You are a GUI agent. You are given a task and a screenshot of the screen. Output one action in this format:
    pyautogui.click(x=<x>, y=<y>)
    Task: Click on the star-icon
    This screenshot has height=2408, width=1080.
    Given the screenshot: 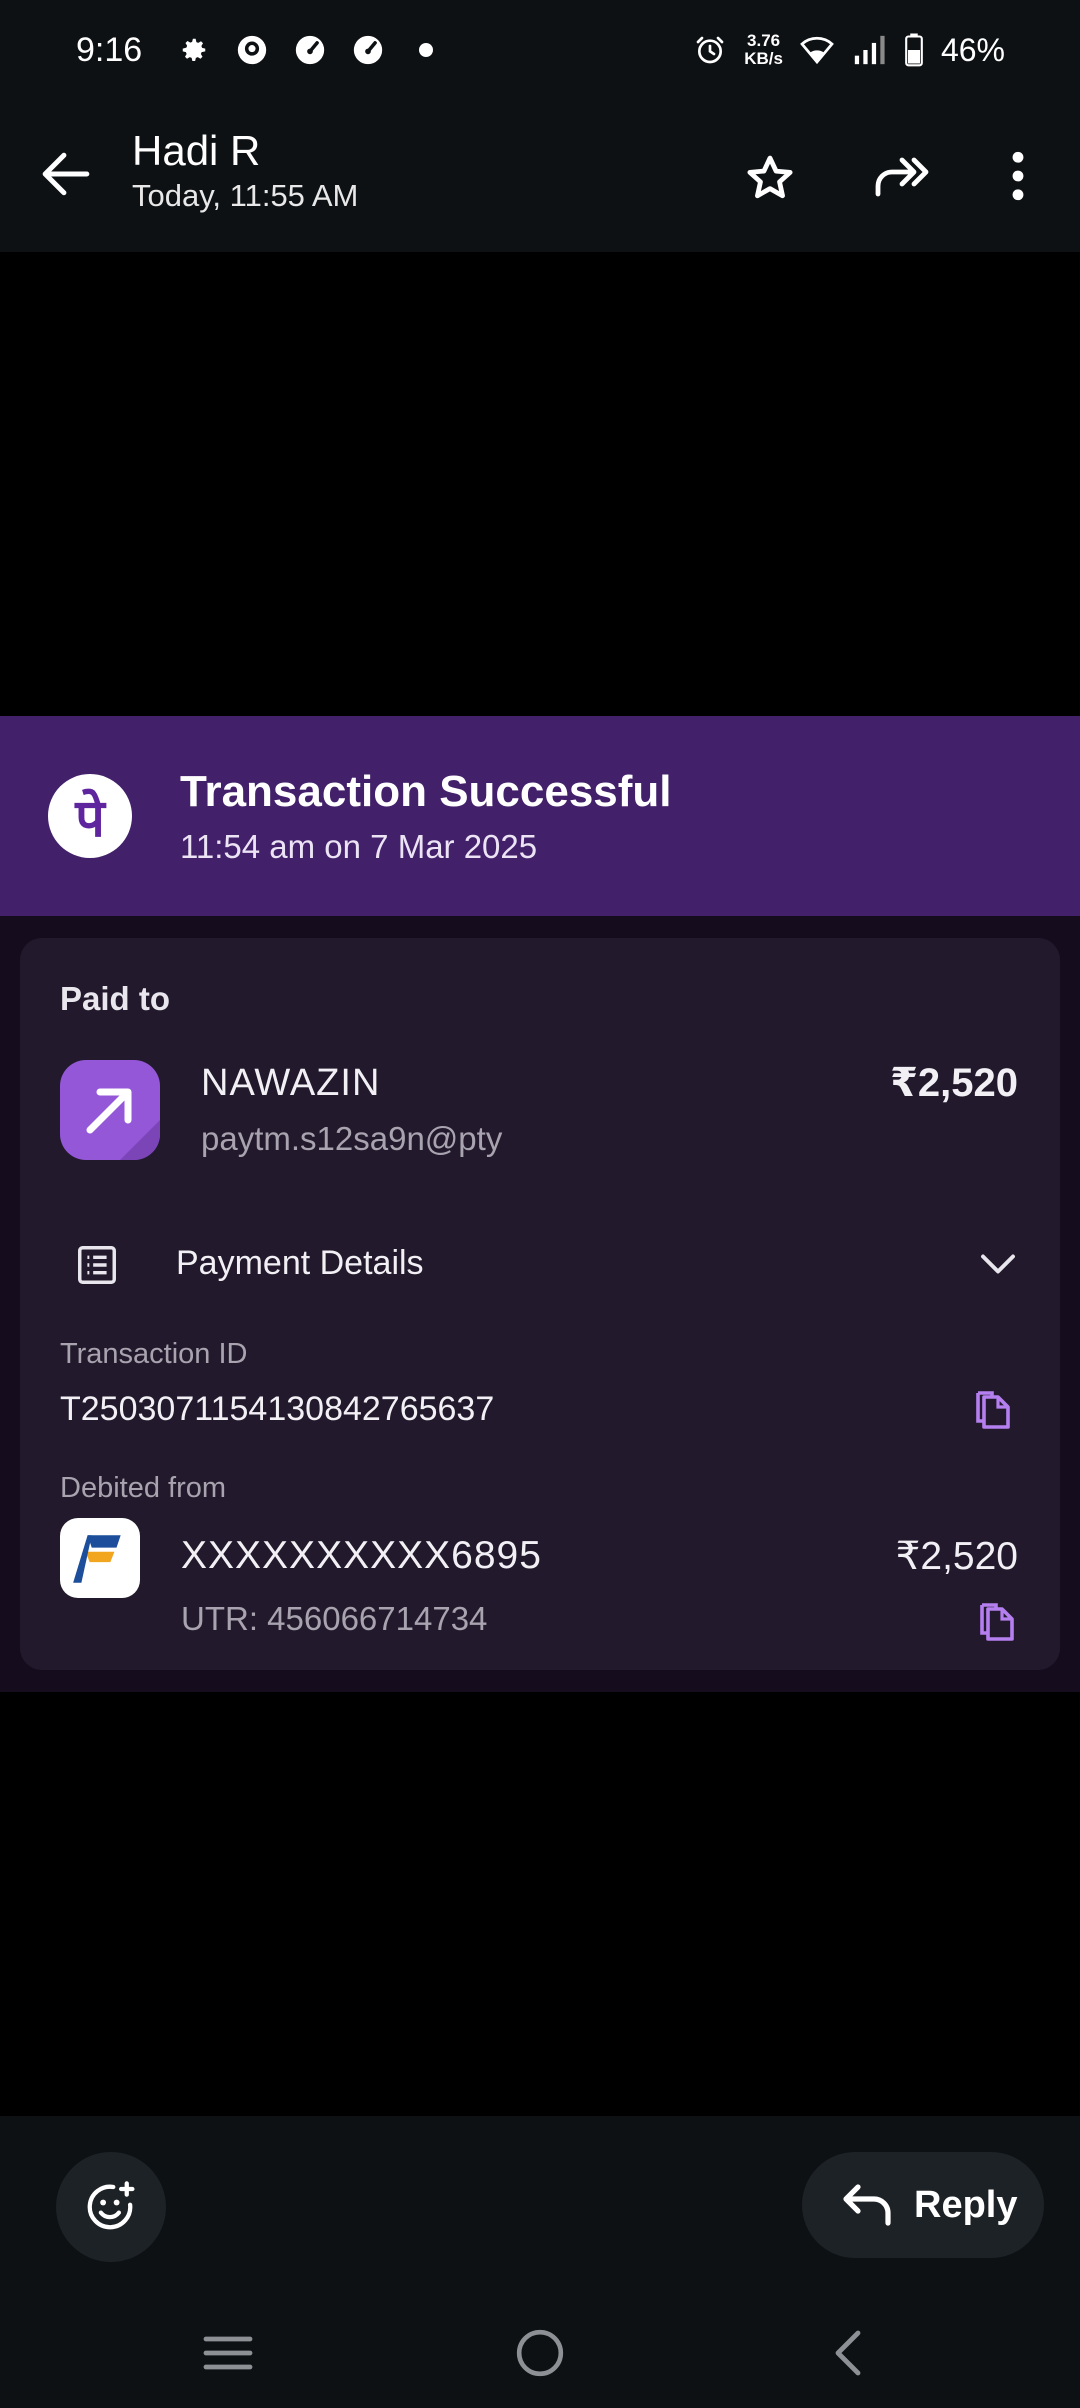 What is the action you would take?
    pyautogui.click(x=770, y=177)
    